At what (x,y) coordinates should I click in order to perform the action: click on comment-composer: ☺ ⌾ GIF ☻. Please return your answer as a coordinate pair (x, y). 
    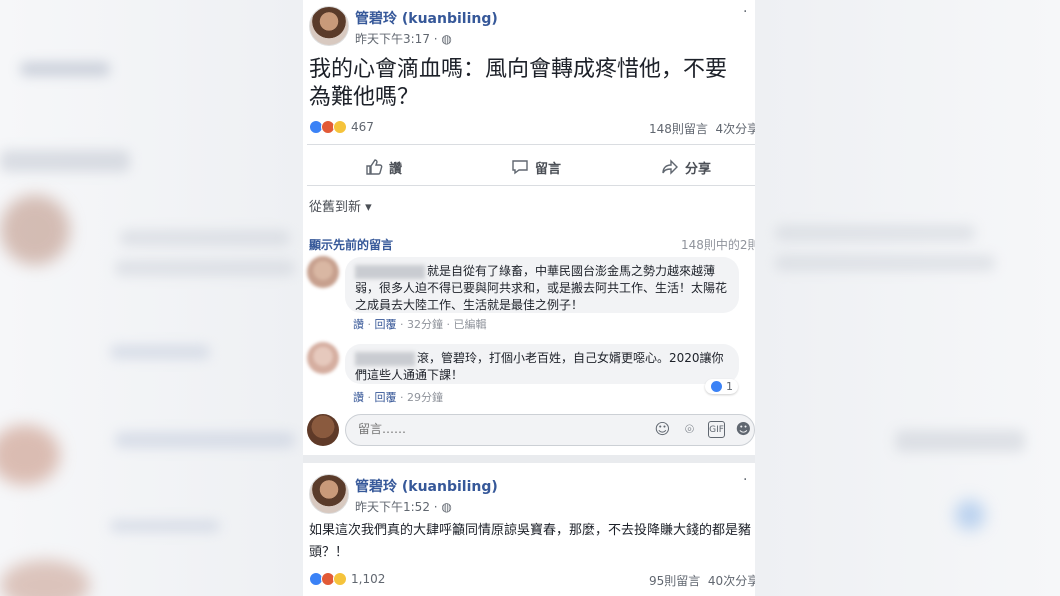
    Looking at the image, I should click on (550, 430).